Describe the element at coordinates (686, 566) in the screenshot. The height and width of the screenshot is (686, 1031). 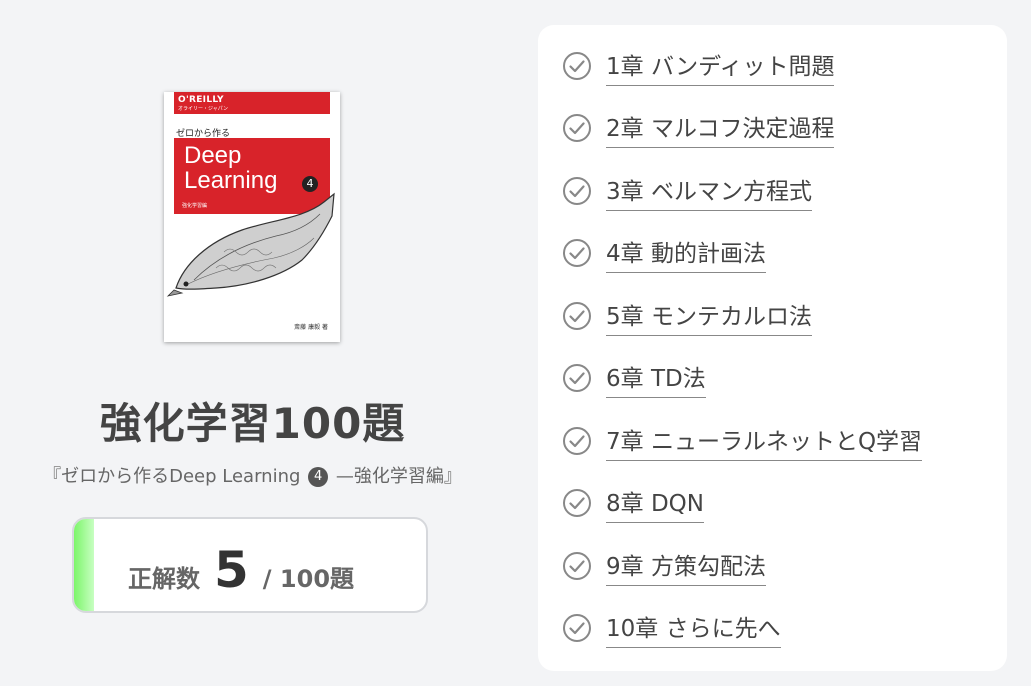
I see `chapter-link: 9章 方策勾配法` at that location.